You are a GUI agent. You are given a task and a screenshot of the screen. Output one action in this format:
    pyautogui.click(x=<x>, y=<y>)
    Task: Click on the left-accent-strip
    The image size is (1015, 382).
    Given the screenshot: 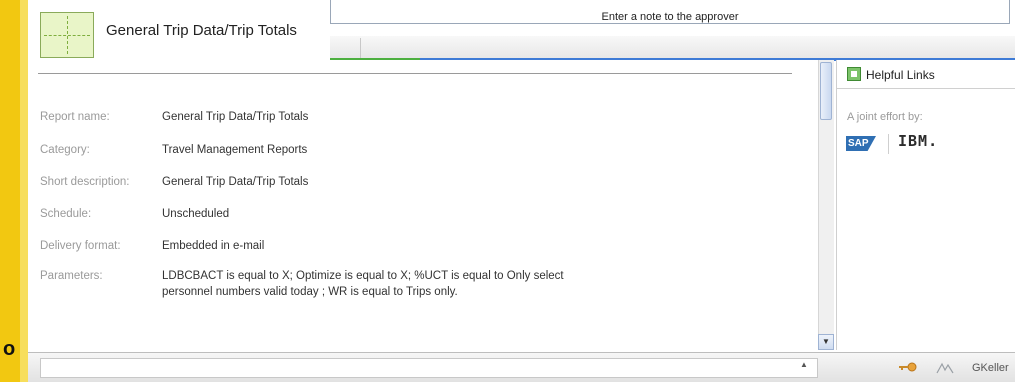 What is the action you would take?
    pyautogui.click(x=10, y=191)
    